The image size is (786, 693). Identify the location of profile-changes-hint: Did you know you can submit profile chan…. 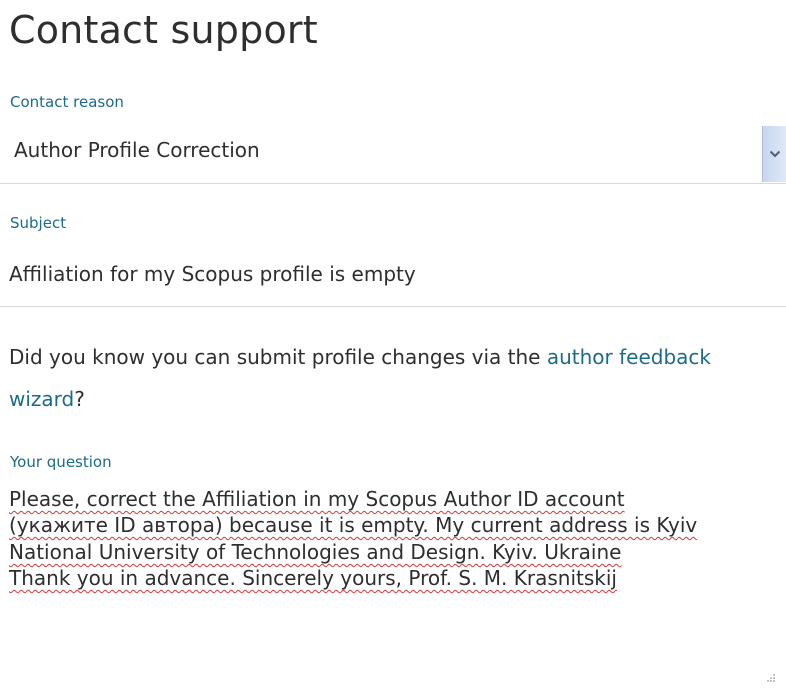
(389, 378).